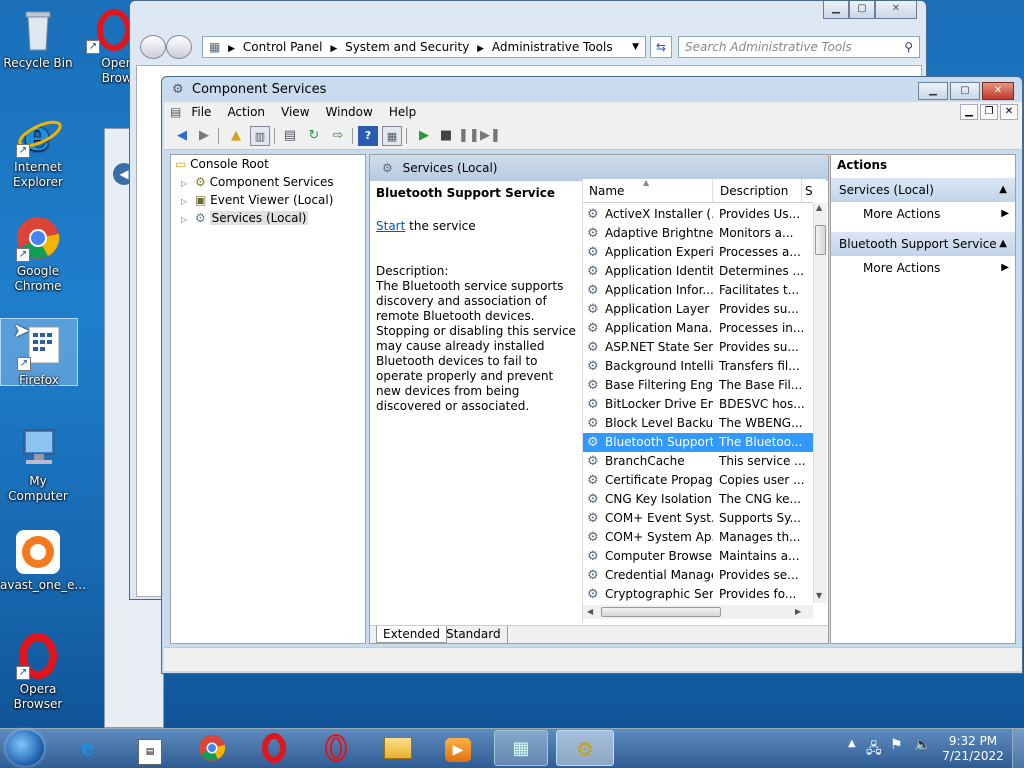  Describe the element at coordinates (38, 463) in the screenshot. I see `desktop-icon-my-computer: My Computer` at that location.